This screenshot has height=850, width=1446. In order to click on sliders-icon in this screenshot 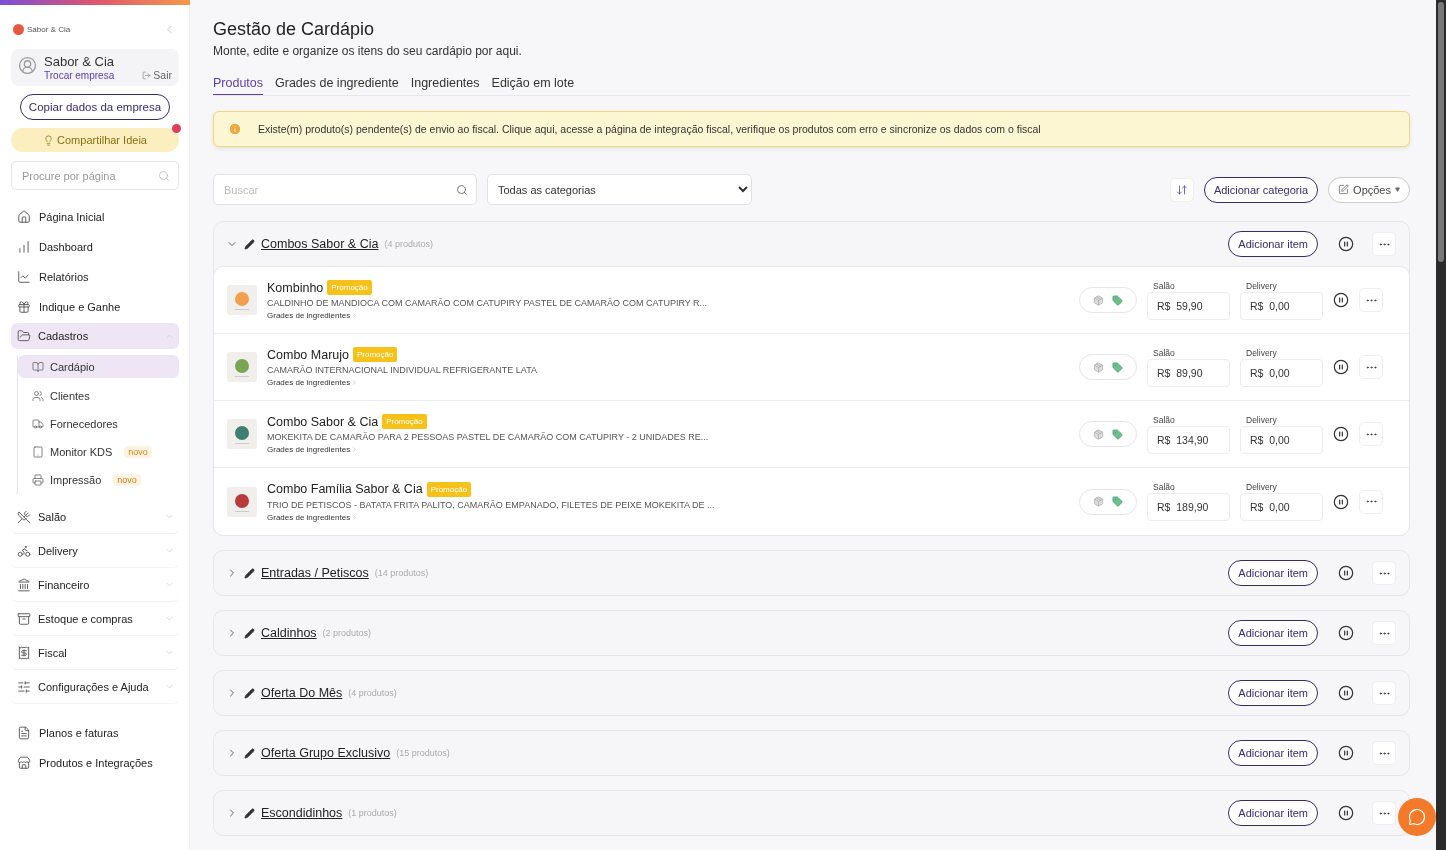, I will do `click(24, 686)`.